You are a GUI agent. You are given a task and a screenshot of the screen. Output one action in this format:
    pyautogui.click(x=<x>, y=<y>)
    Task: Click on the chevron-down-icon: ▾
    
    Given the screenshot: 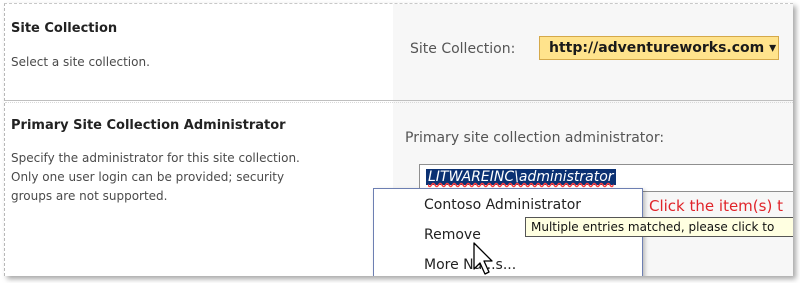 What is the action you would take?
    pyautogui.click(x=773, y=48)
    